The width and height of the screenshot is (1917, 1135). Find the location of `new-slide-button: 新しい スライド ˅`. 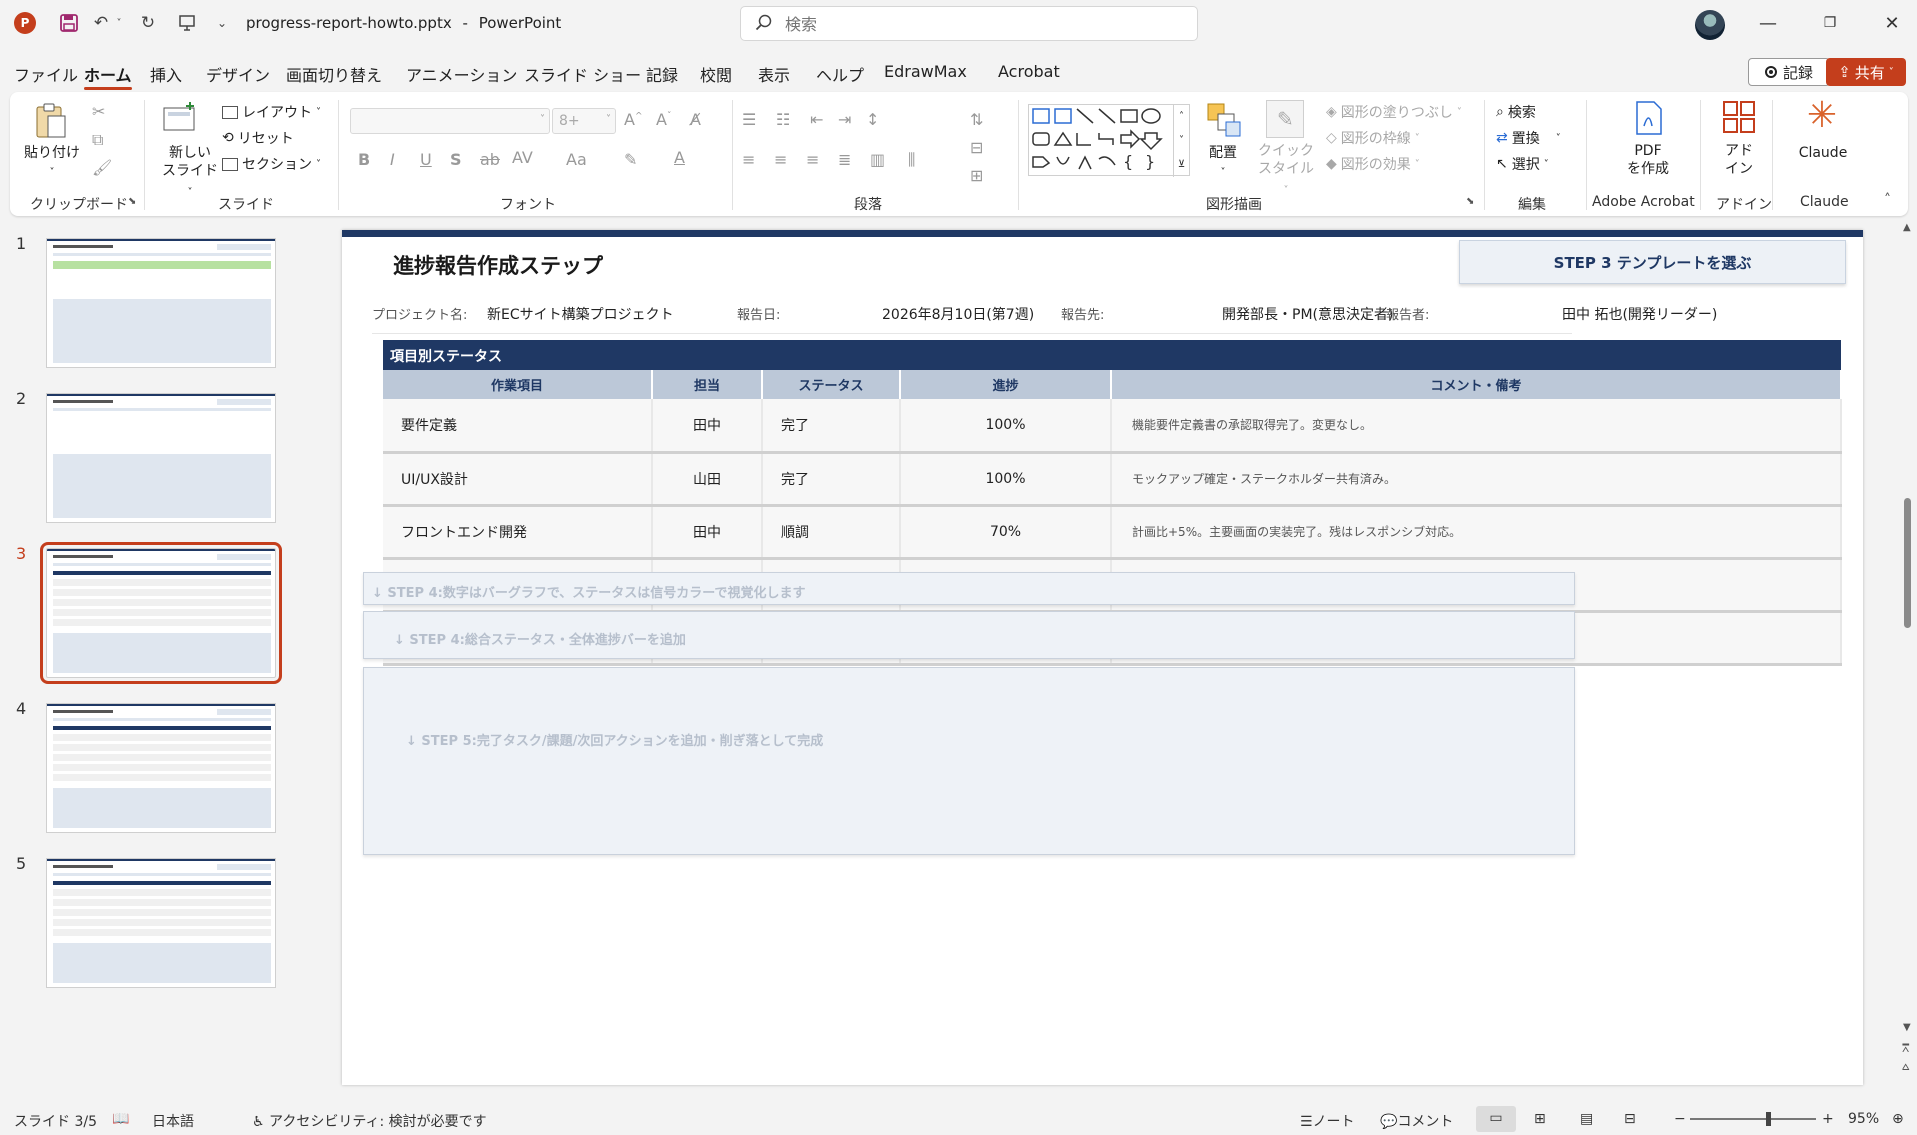

new-slide-button: 新しい スライド ˅ is located at coordinates (190, 173).